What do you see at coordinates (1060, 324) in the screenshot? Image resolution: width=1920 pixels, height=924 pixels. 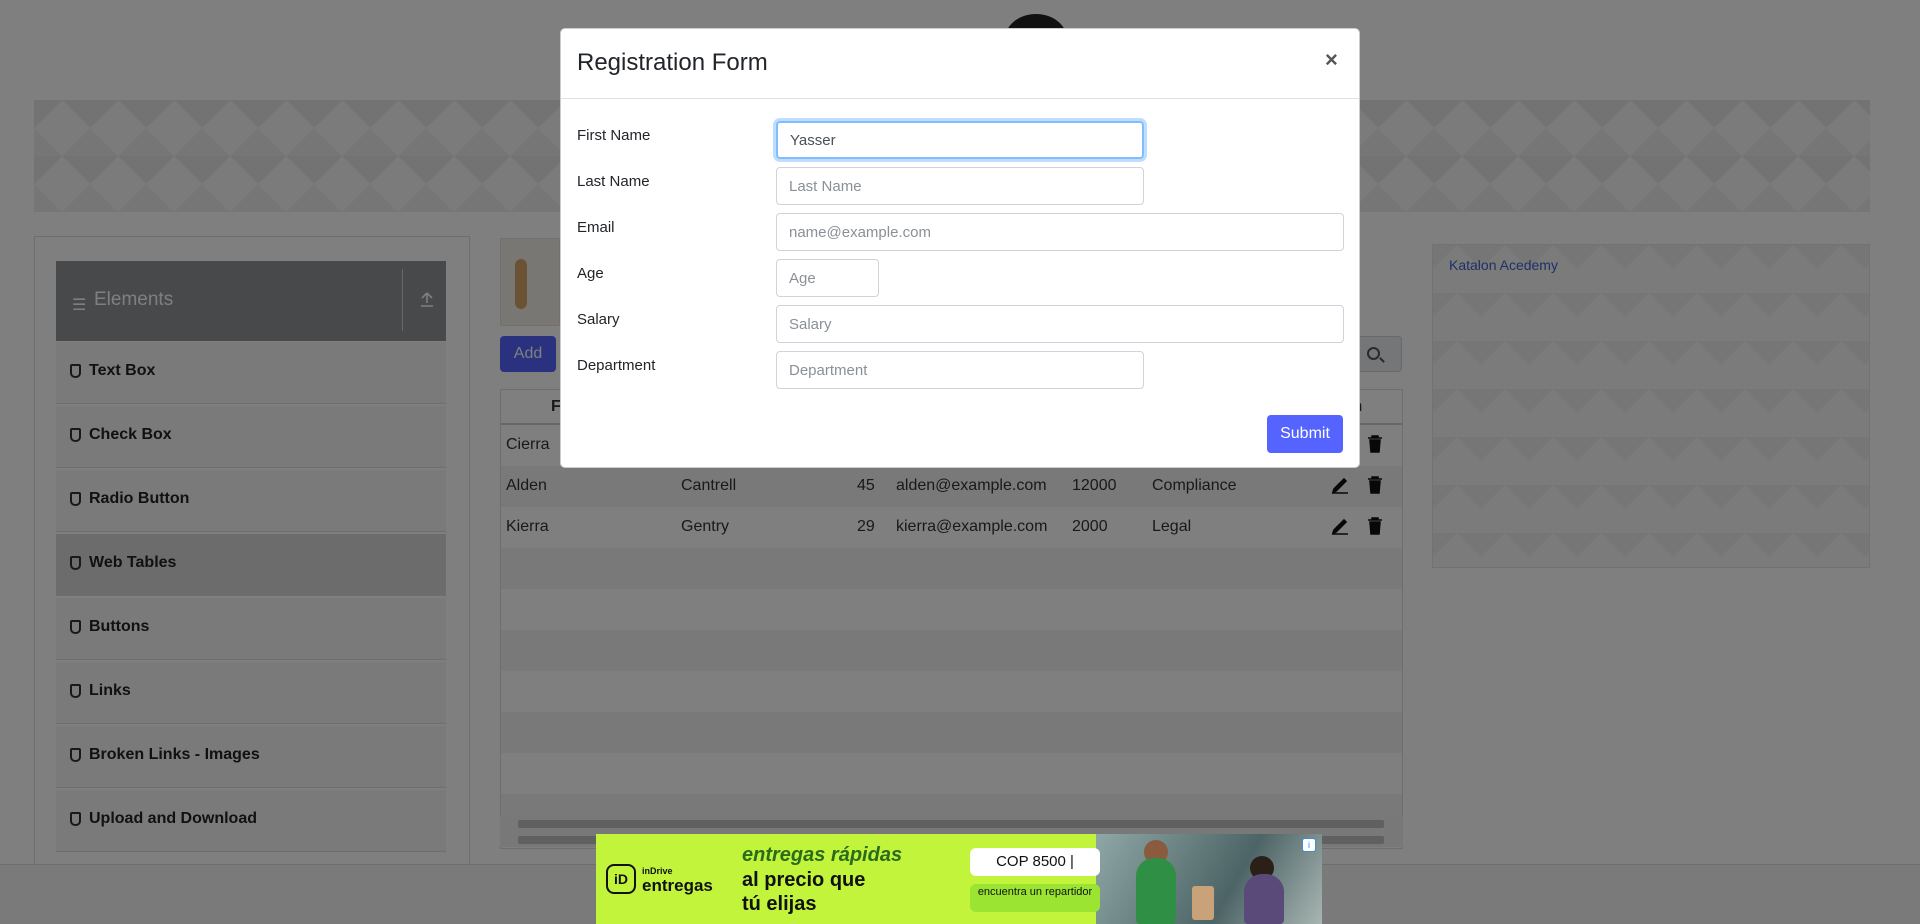 I see `salary-input` at bounding box center [1060, 324].